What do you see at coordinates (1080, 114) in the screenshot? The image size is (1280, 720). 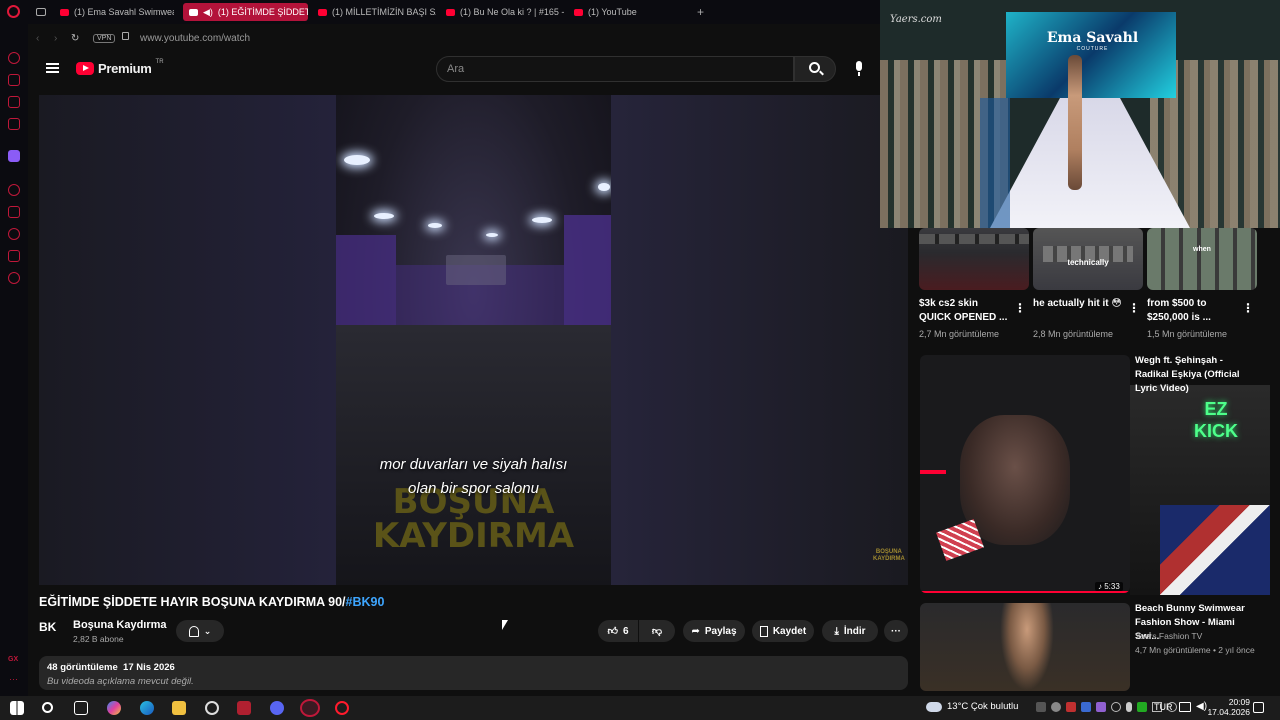 I see `picture-in-picture-window: Yaers.com Ema Savahl COUTURE` at bounding box center [1080, 114].